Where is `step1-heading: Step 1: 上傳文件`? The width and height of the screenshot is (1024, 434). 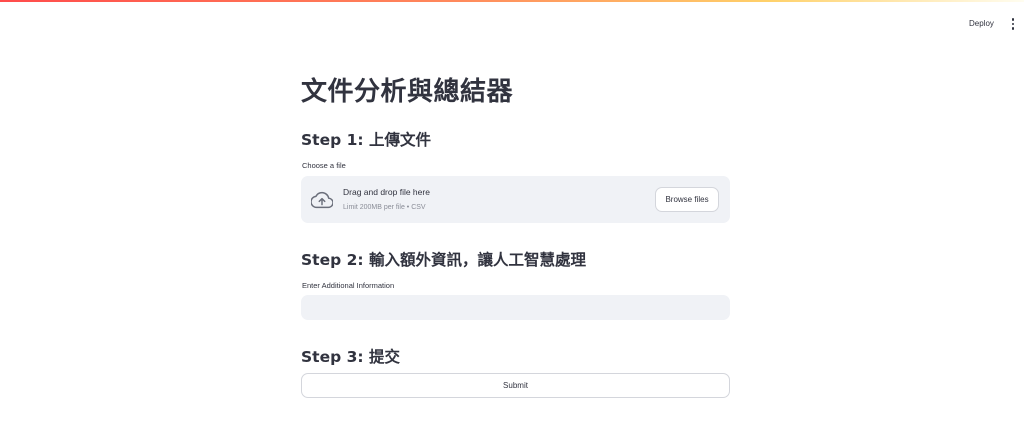
step1-heading: Step 1: 上傳文件 is located at coordinates (366, 140).